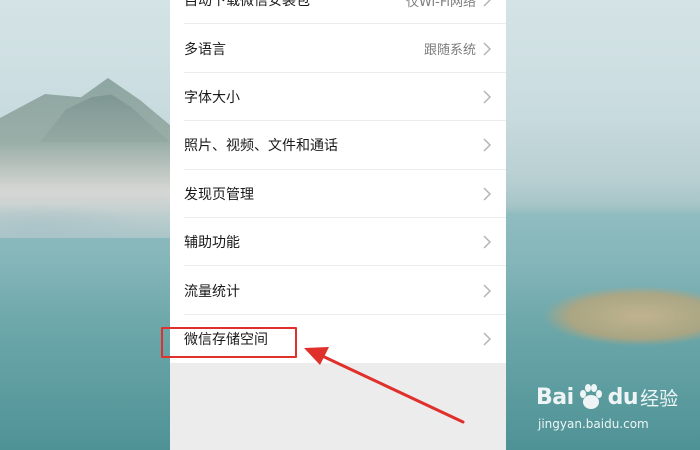 The image size is (700, 450). Describe the element at coordinates (338, 97) in the screenshot. I see `settings-item-font-size: 字体大小` at that location.